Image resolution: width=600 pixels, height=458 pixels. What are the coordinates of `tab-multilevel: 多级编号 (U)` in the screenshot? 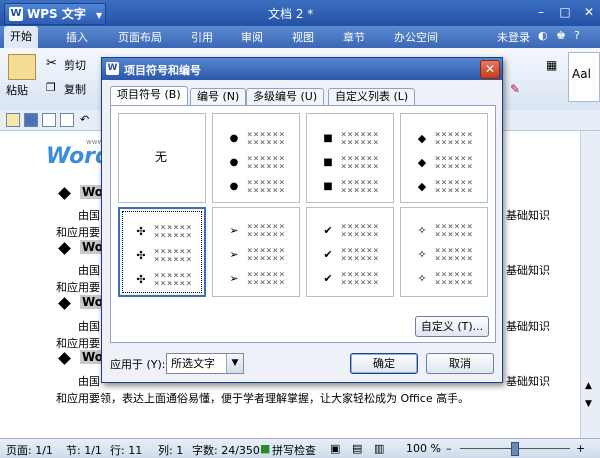 It's located at (285, 96).